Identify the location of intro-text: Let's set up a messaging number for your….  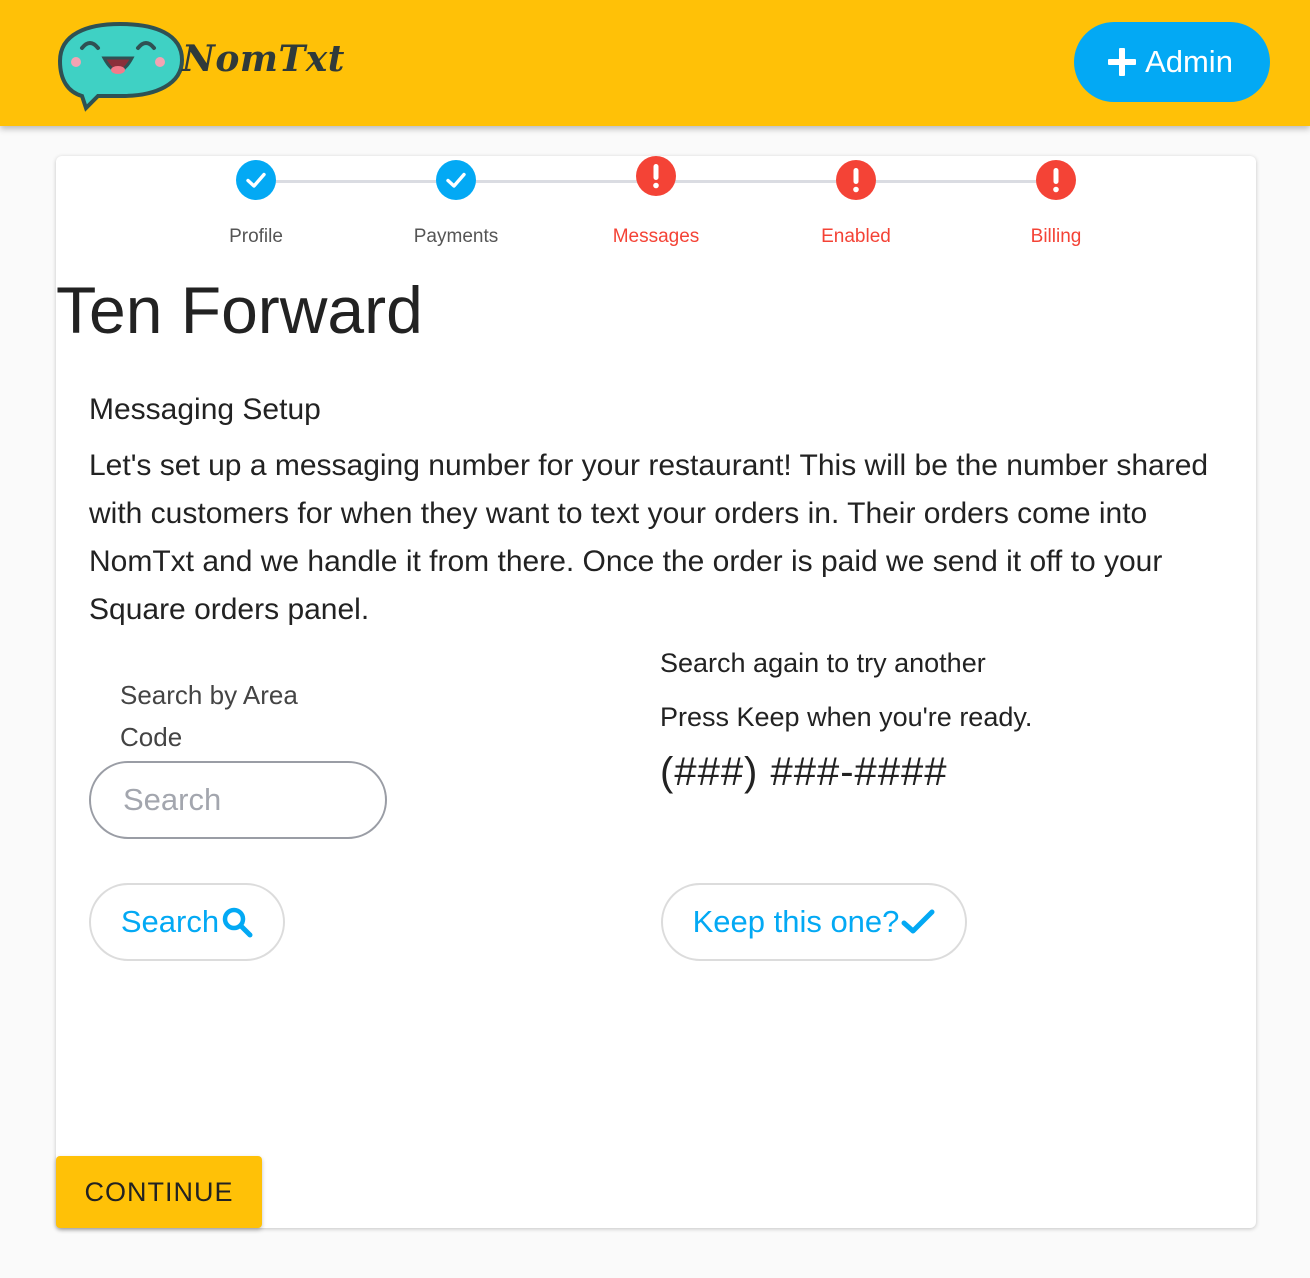
(649, 537).